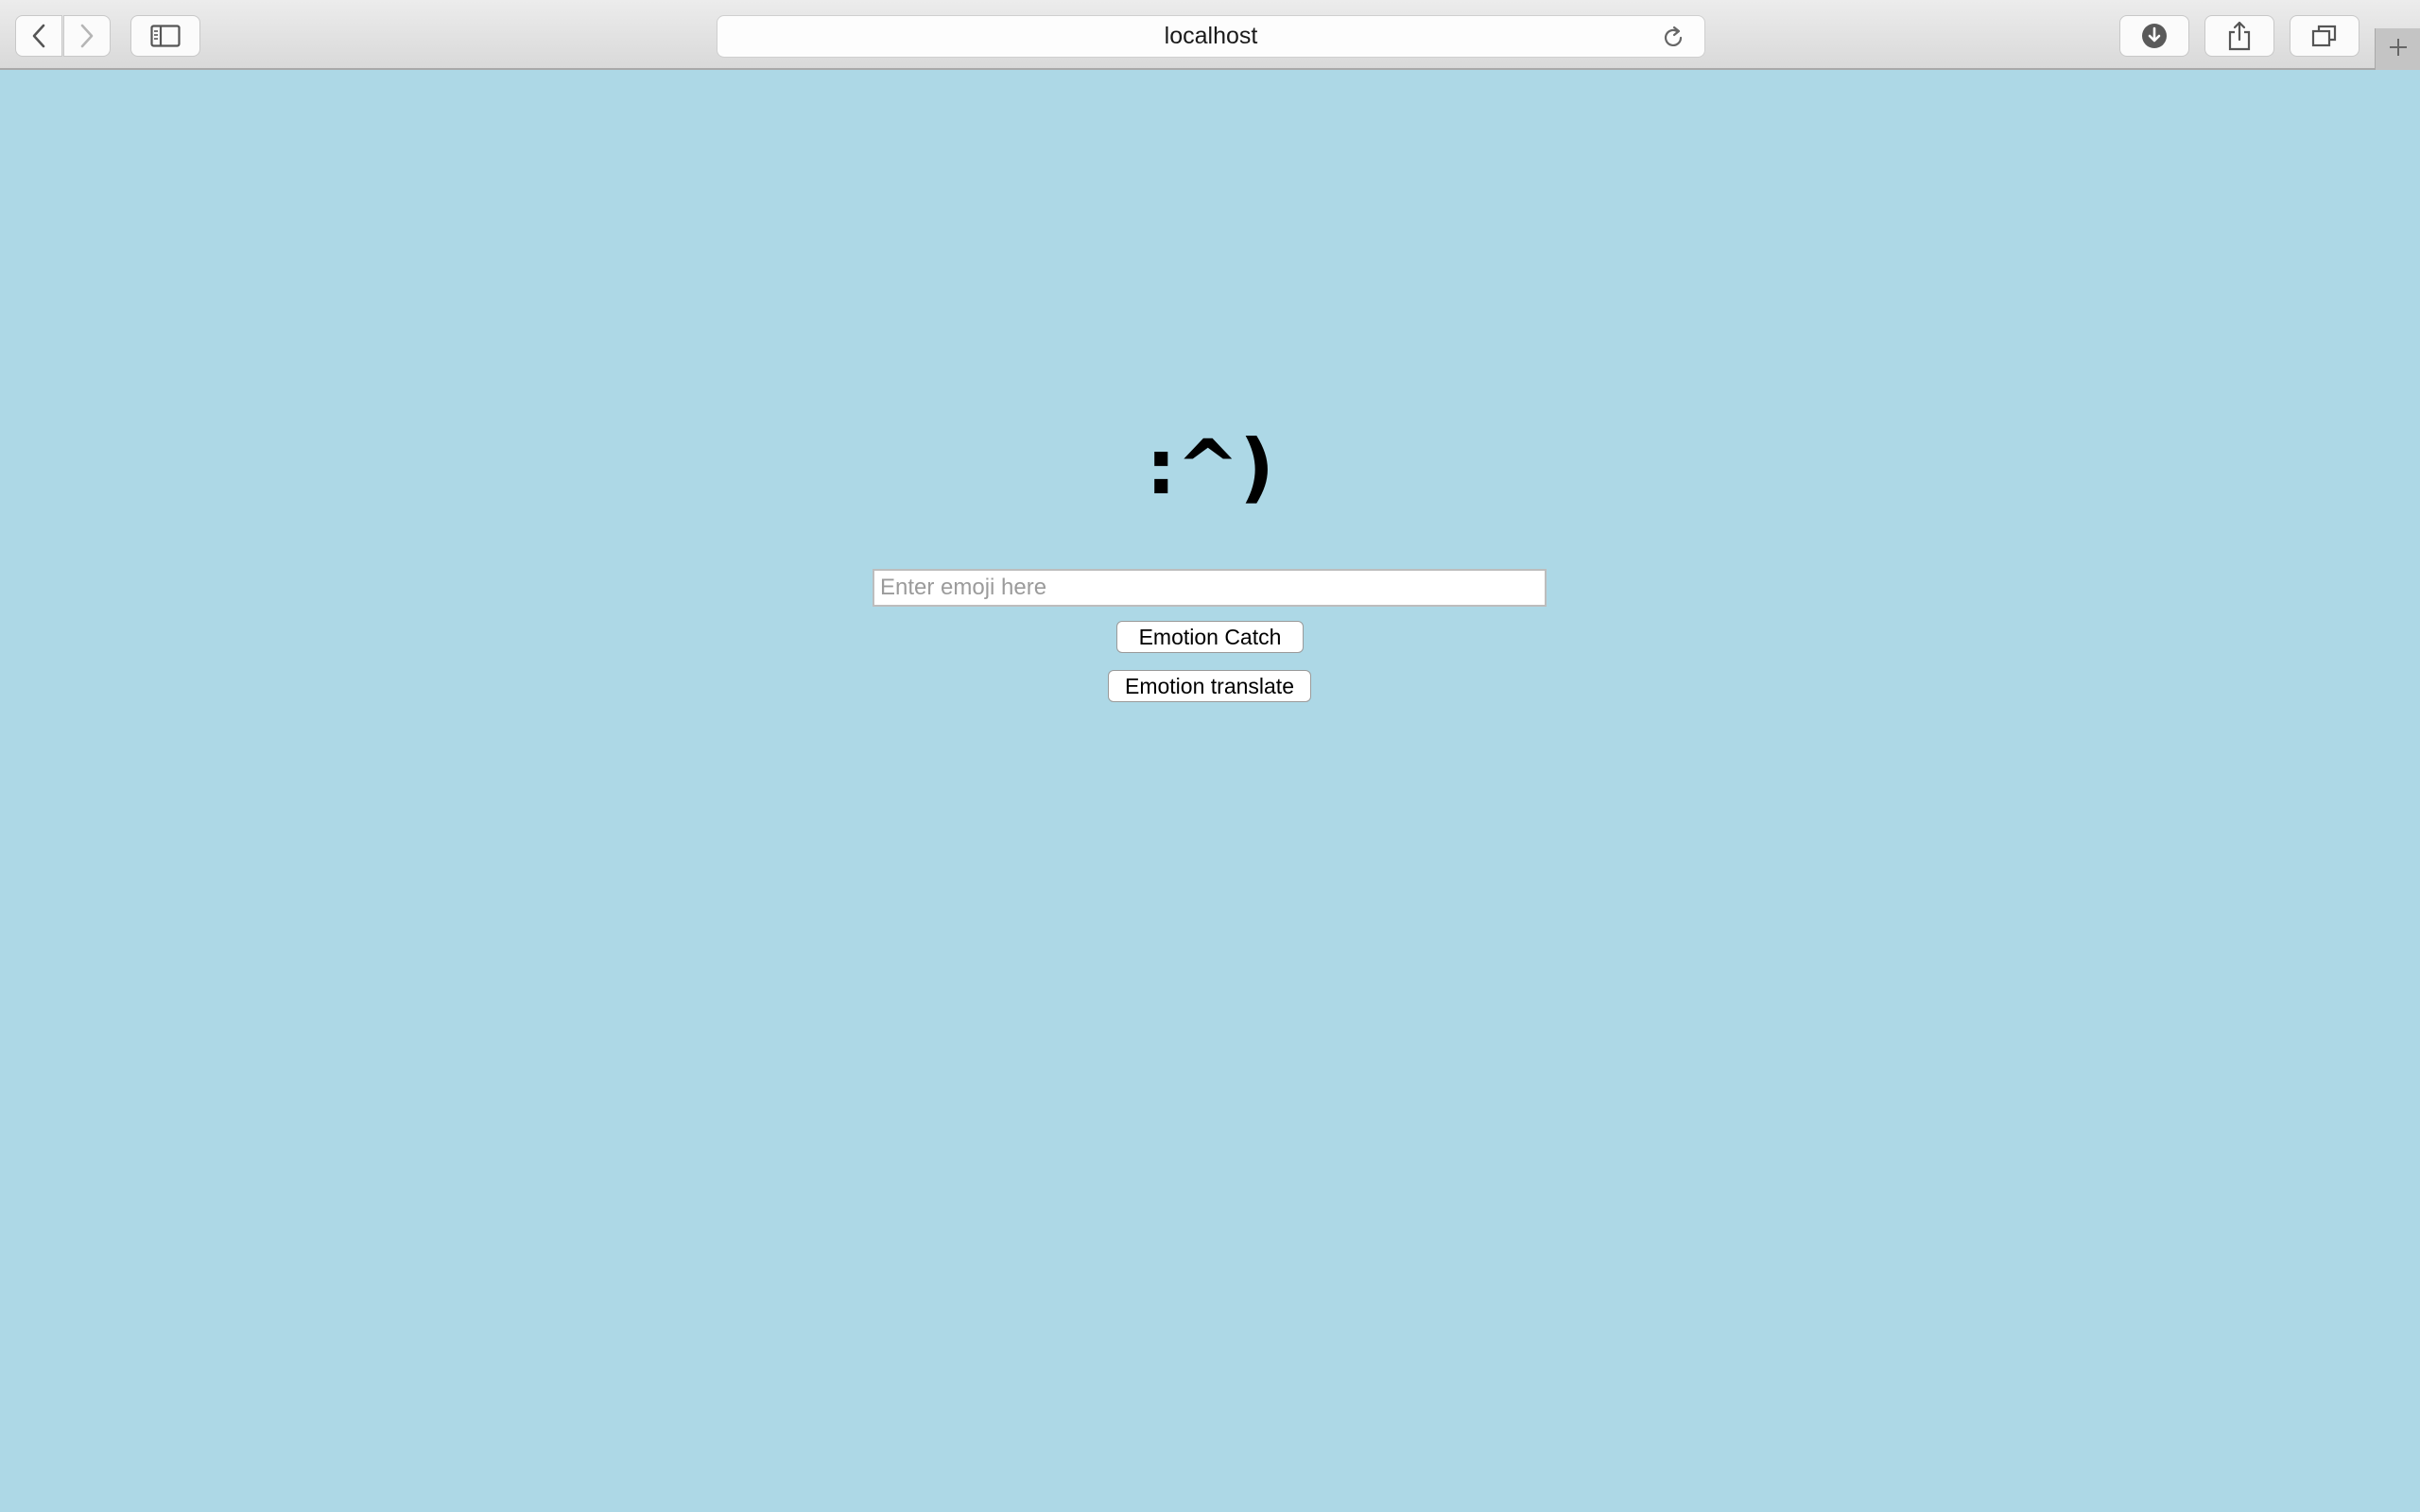 Image resolution: width=2420 pixels, height=1512 pixels. I want to click on share-button, so click(2239, 36).